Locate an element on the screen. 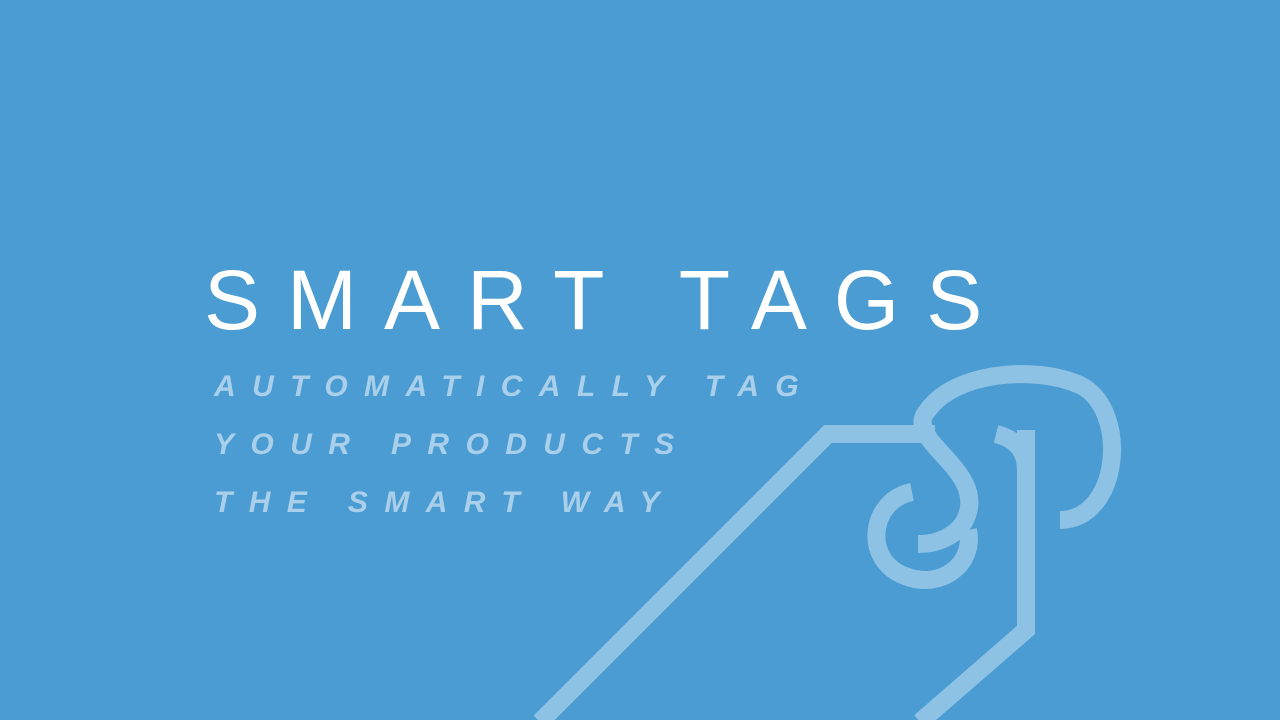 The width and height of the screenshot is (1280, 720). tag-string is located at coordinates (1017, 459).